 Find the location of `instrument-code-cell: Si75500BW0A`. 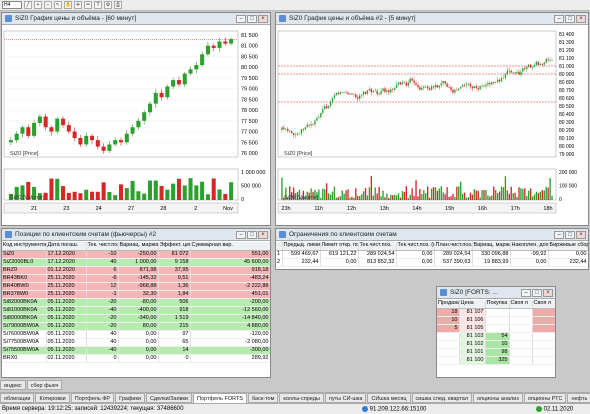

instrument-code-cell: Si75500BW0A is located at coordinates (24, 350).